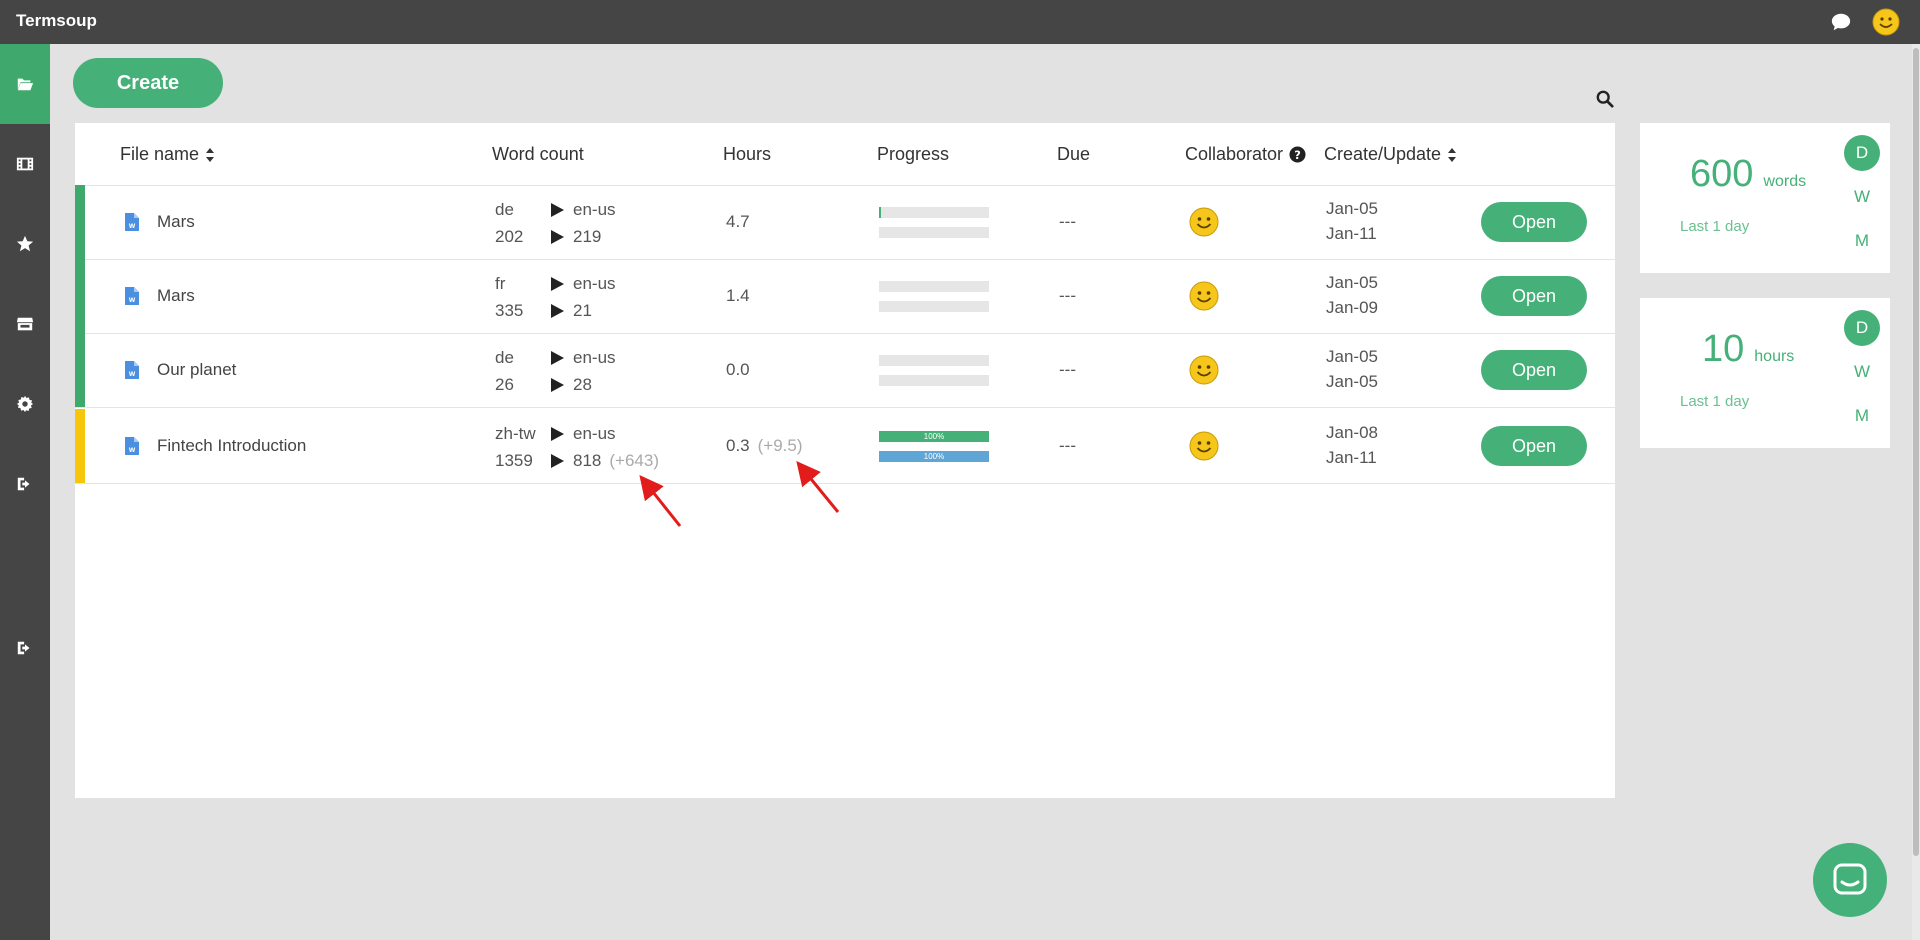  I want to click on hours-value: 1.4, so click(742, 296).